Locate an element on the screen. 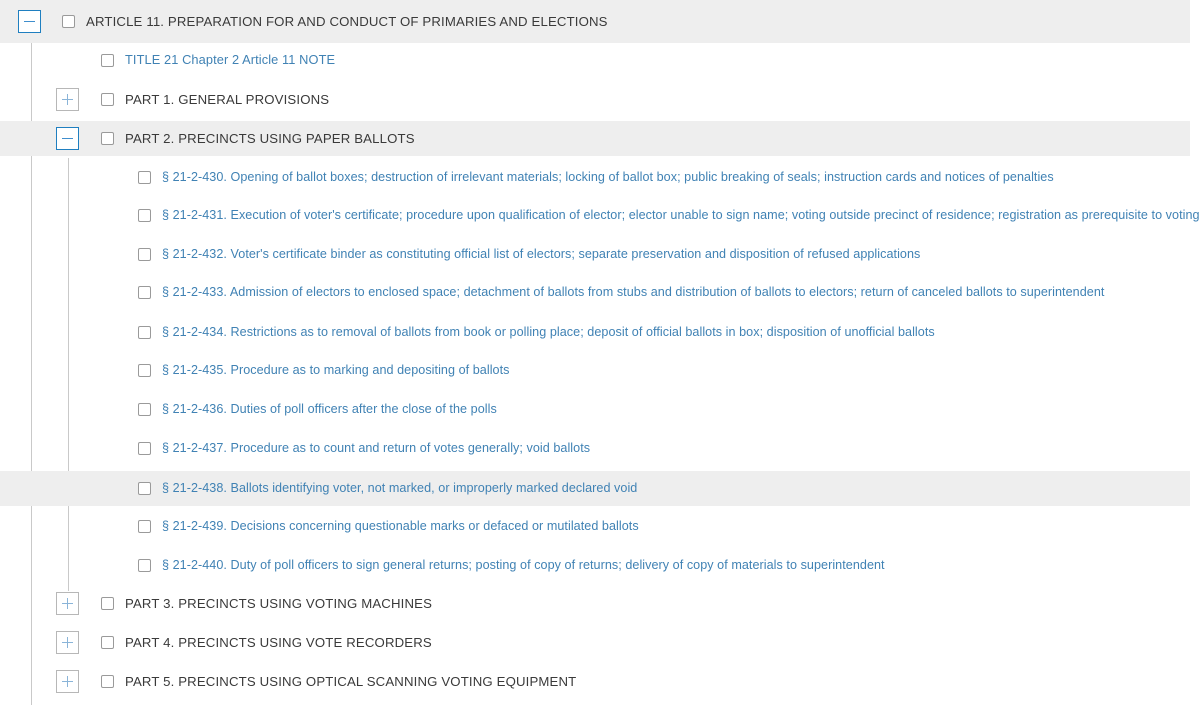 This screenshot has width=1200, height=705. tree-row-part-1: PART 1. GENERAL PROVISIONS is located at coordinates (600, 99).